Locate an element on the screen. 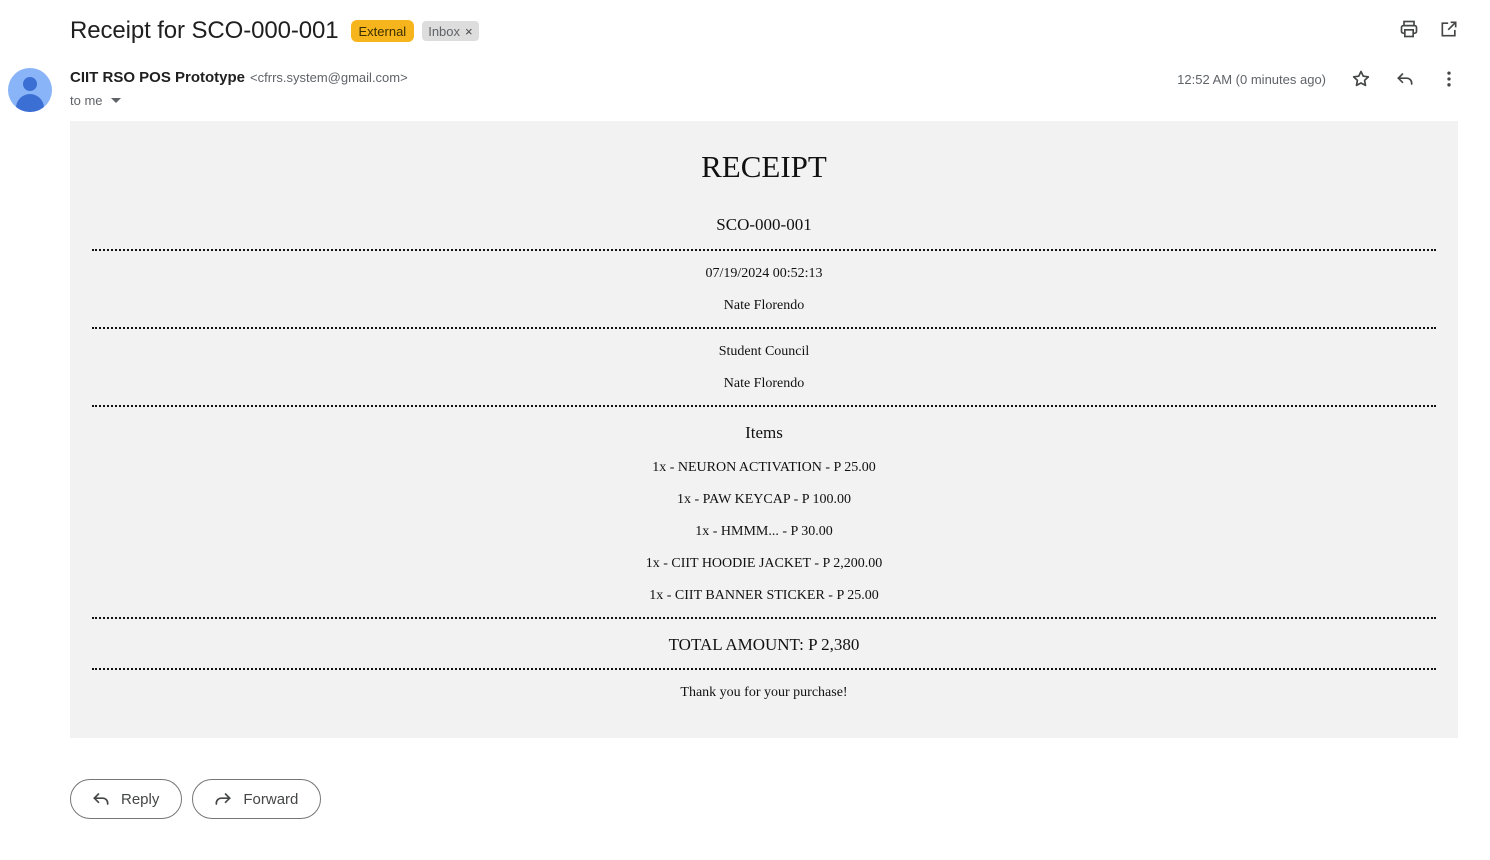 Image resolution: width=1490 pixels, height=860 pixels. star-icon is located at coordinates (1361, 79).